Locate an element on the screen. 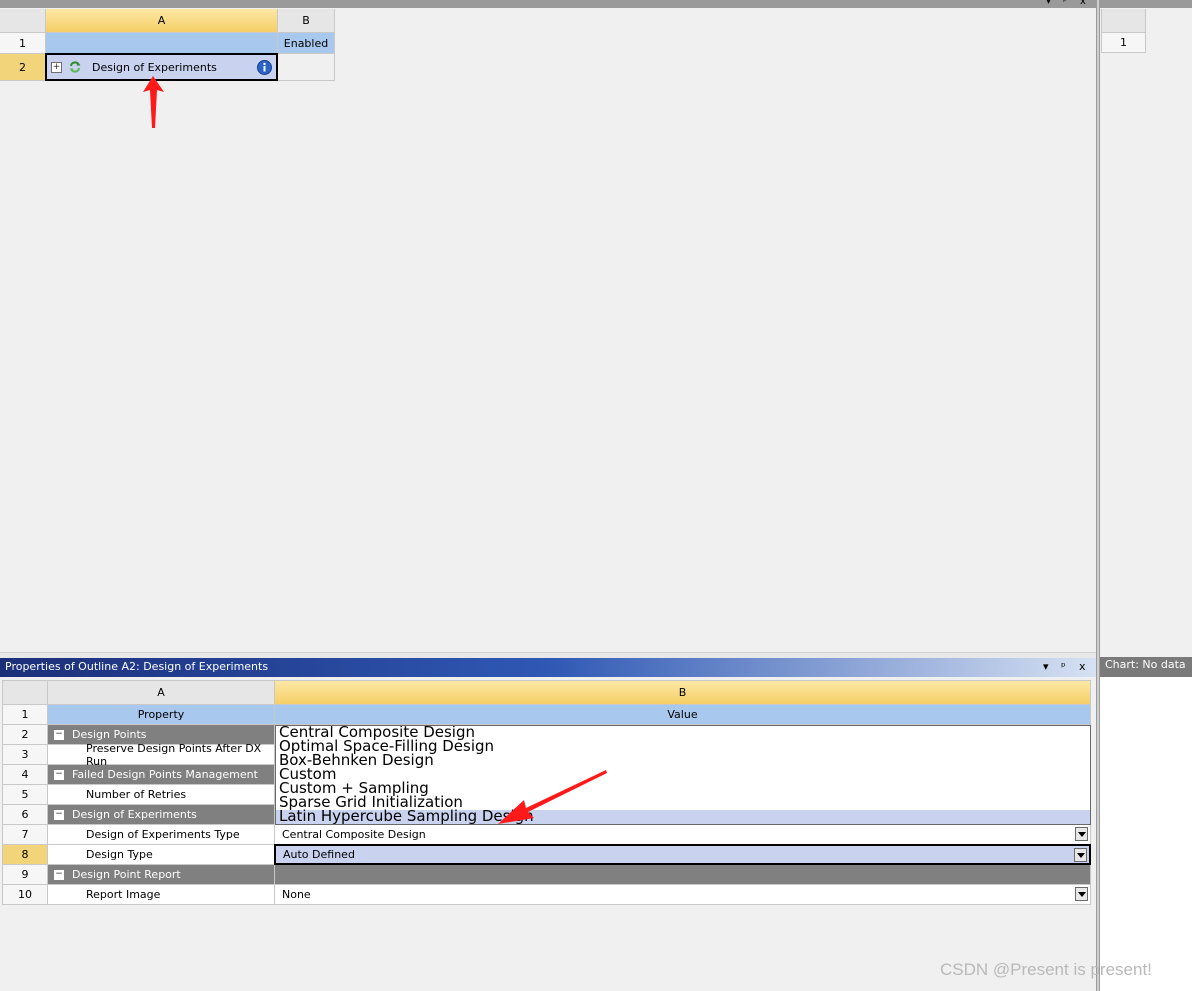  properties-row-number: 8 is located at coordinates (25, 855).